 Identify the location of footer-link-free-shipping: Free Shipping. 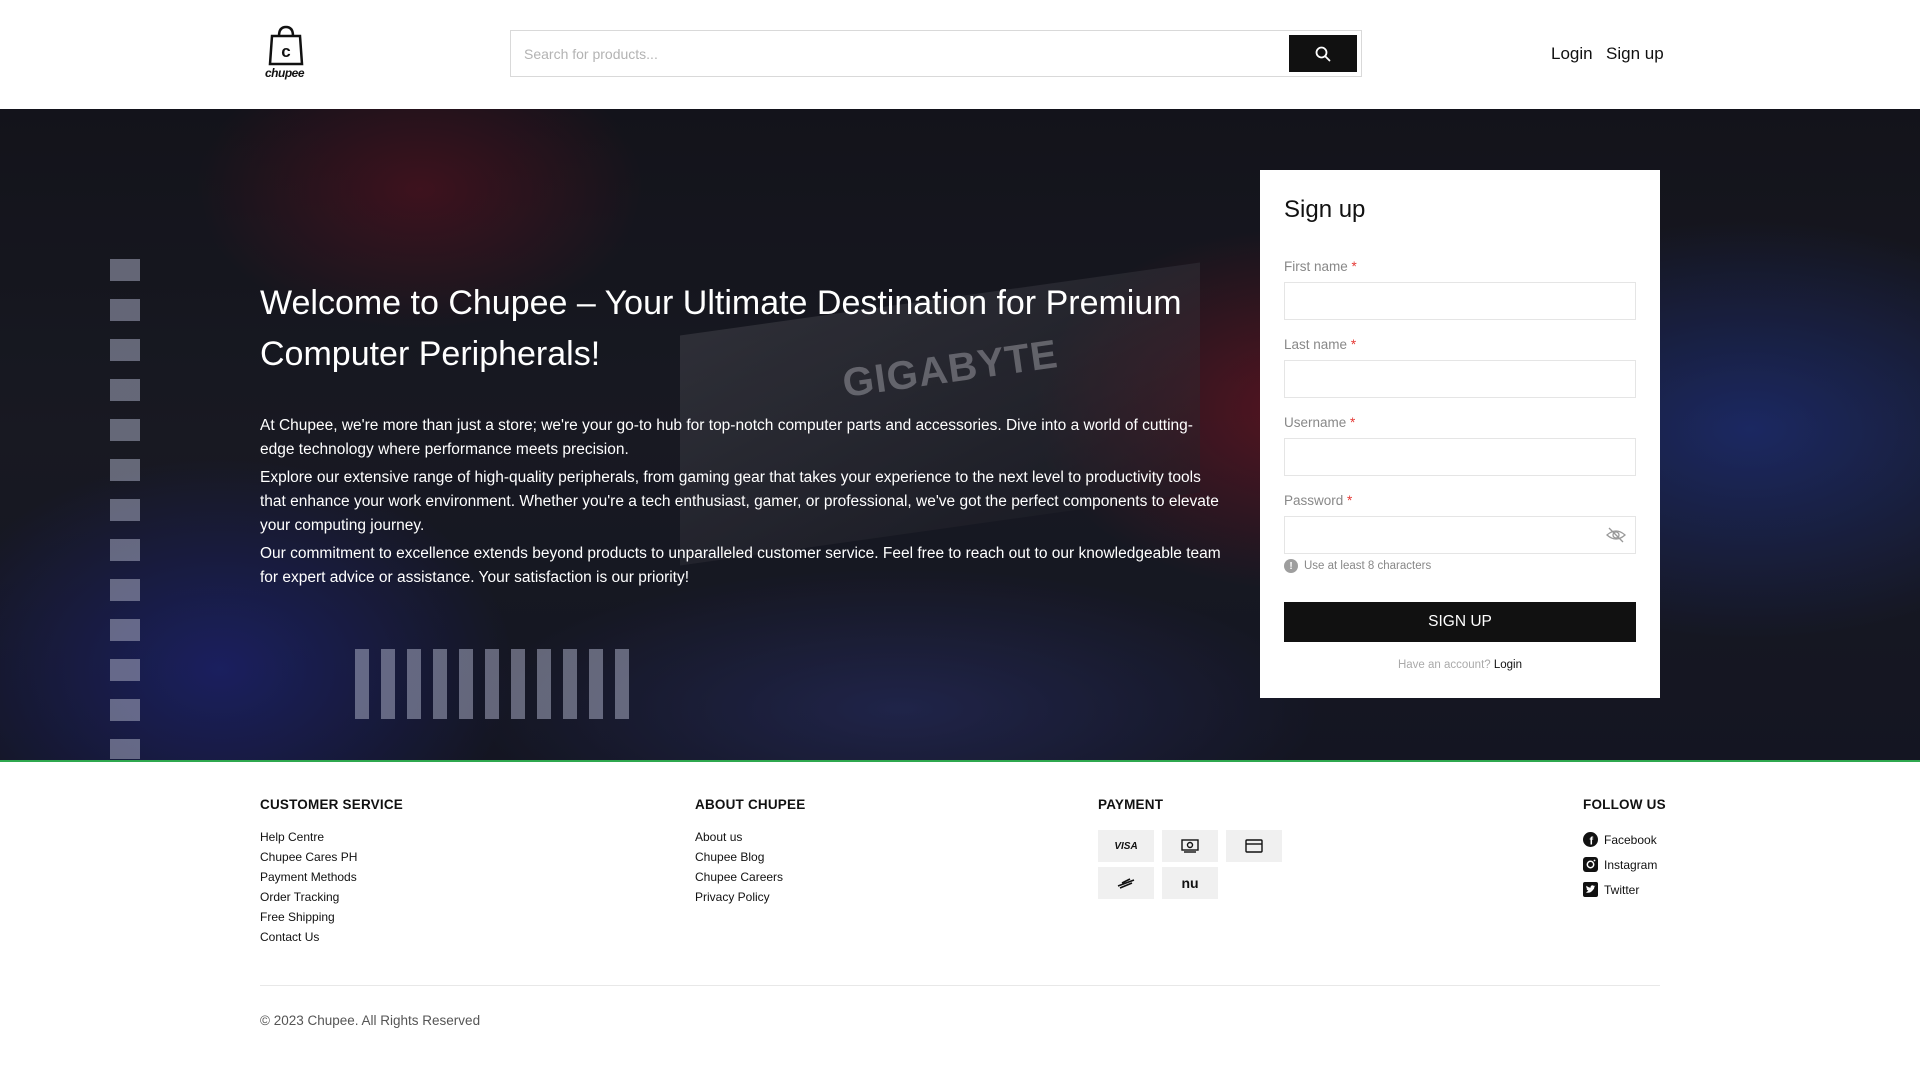
(331, 917).